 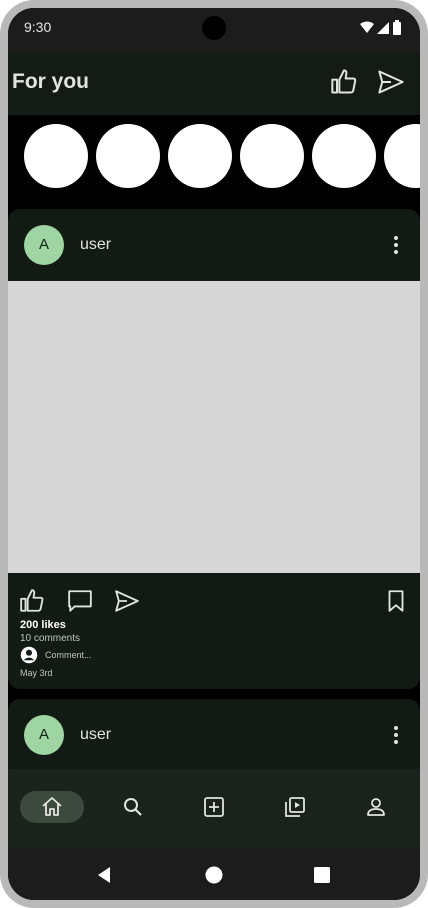 What do you see at coordinates (322, 875) in the screenshot?
I see `recents-icon` at bounding box center [322, 875].